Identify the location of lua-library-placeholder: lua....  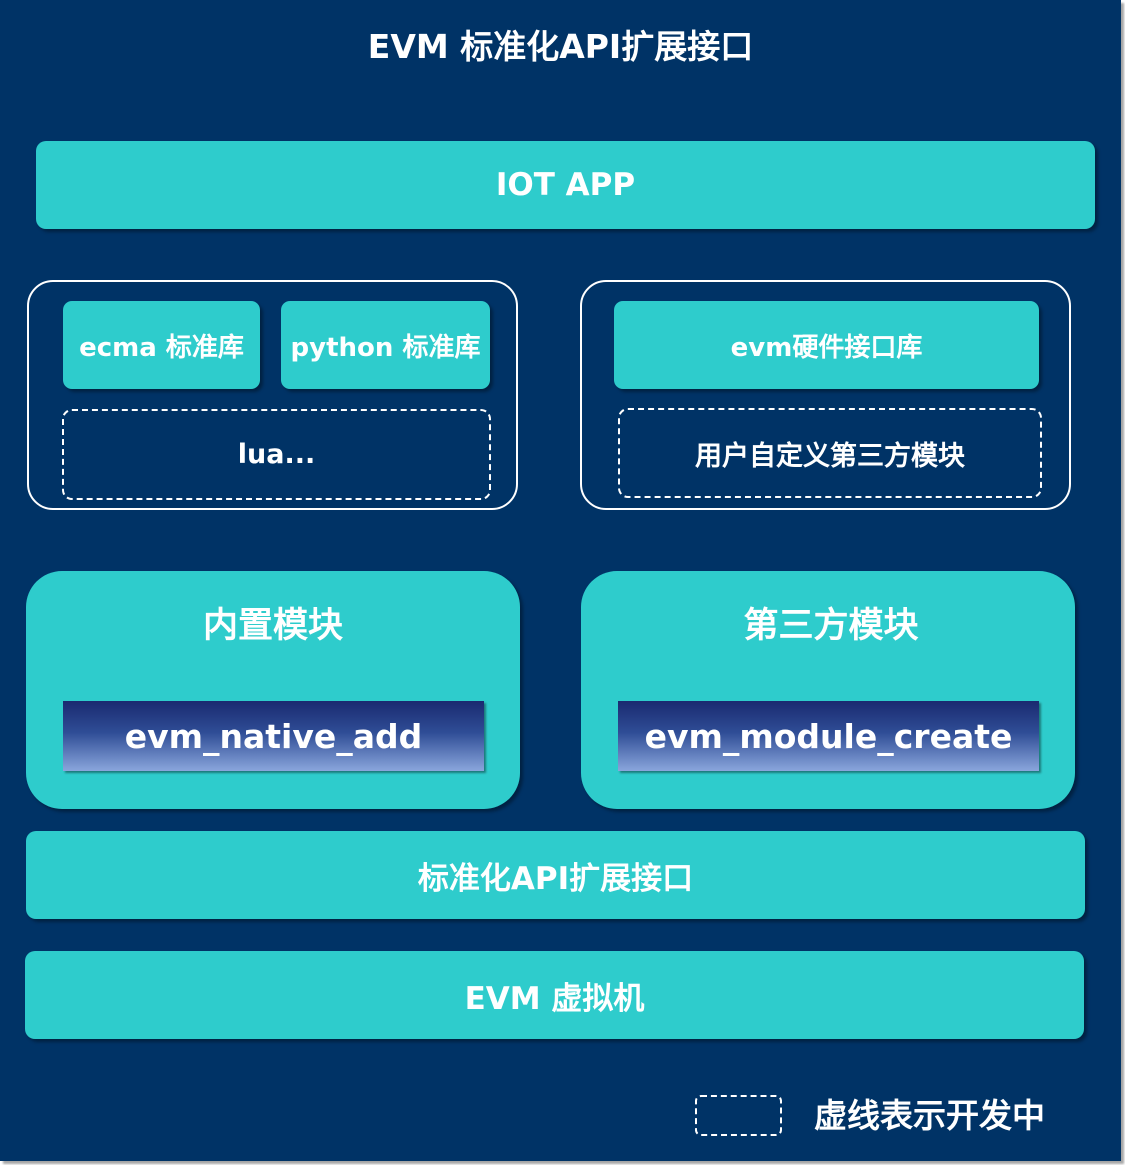
(276, 454).